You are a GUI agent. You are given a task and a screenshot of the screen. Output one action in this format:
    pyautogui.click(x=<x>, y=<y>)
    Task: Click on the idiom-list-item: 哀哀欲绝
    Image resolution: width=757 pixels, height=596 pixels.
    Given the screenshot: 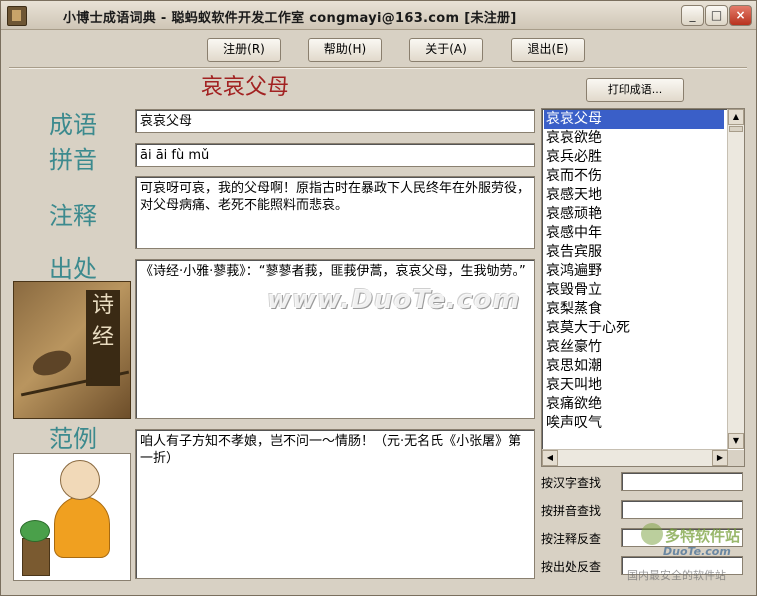 What is the action you would take?
    pyautogui.click(x=634, y=138)
    